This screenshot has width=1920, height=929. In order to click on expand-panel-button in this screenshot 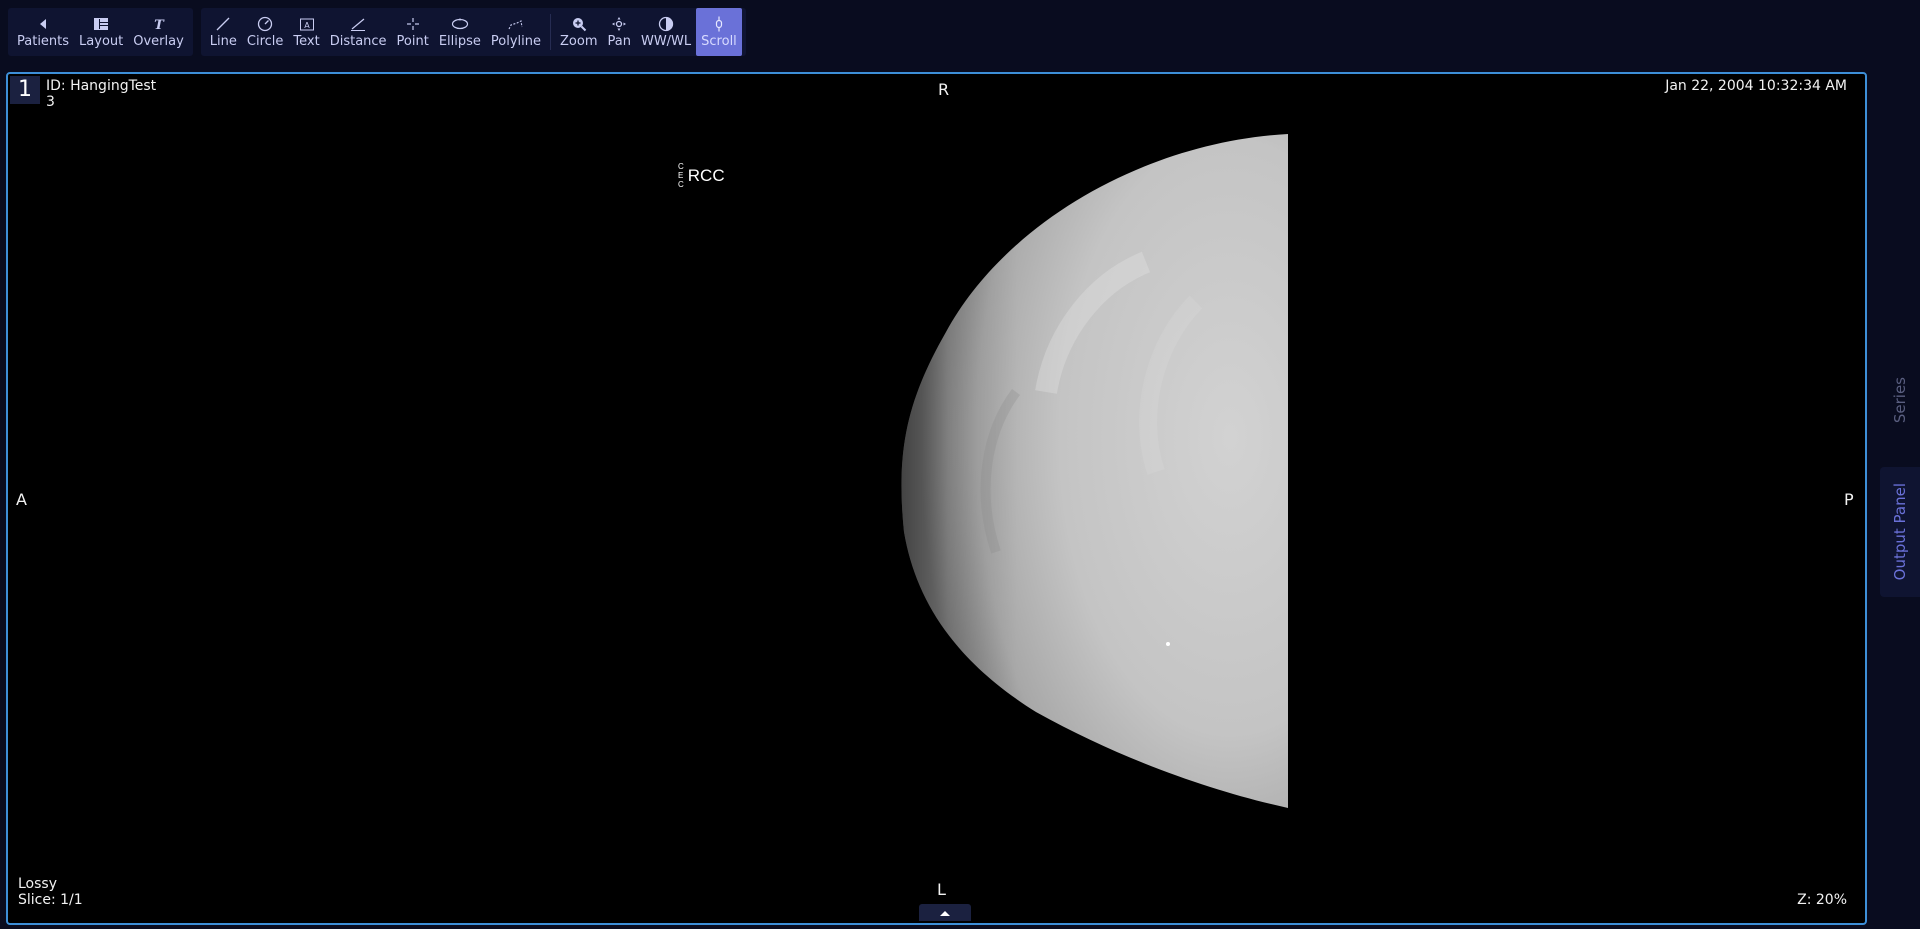, I will do `click(945, 912)`.